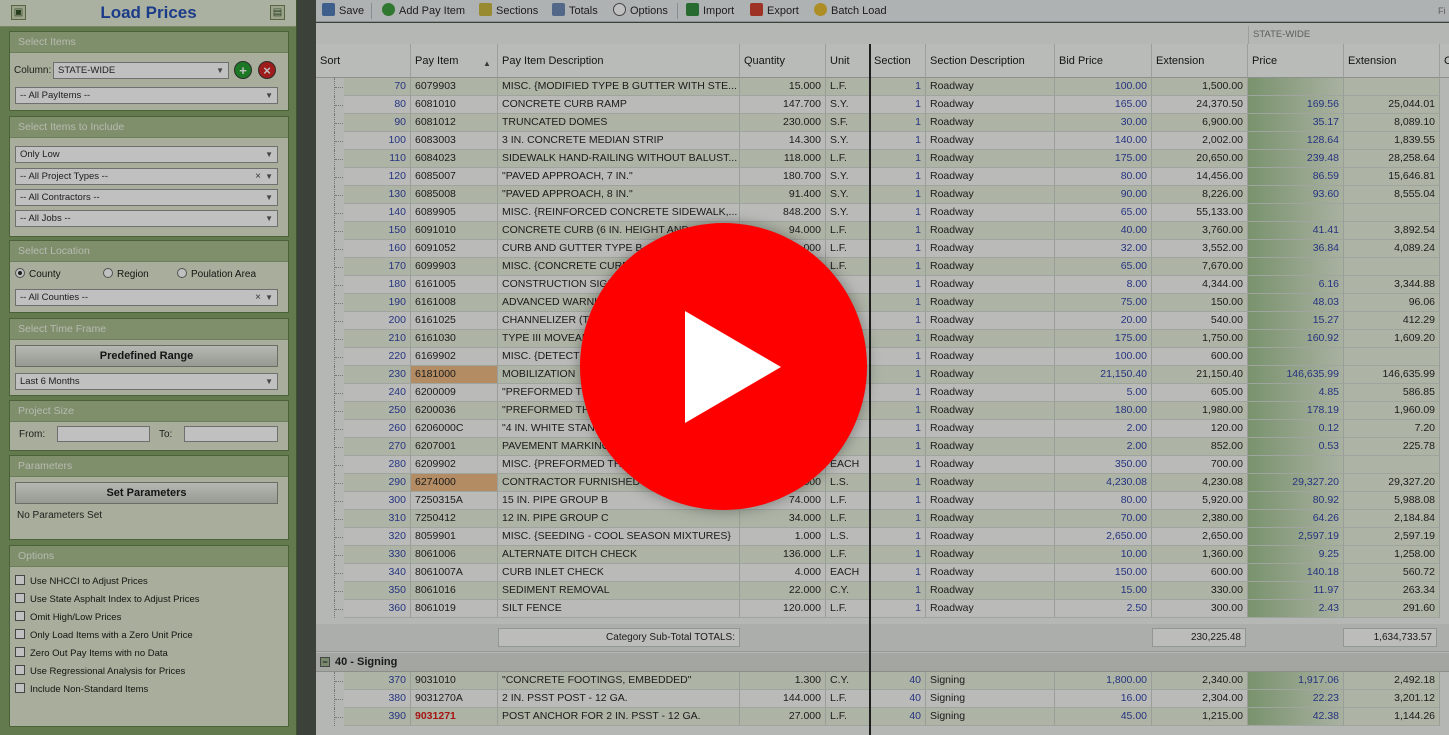  Describe the element at coordinates (508, 11) in the screenshot. I see `sections-button: Sections` at that location.